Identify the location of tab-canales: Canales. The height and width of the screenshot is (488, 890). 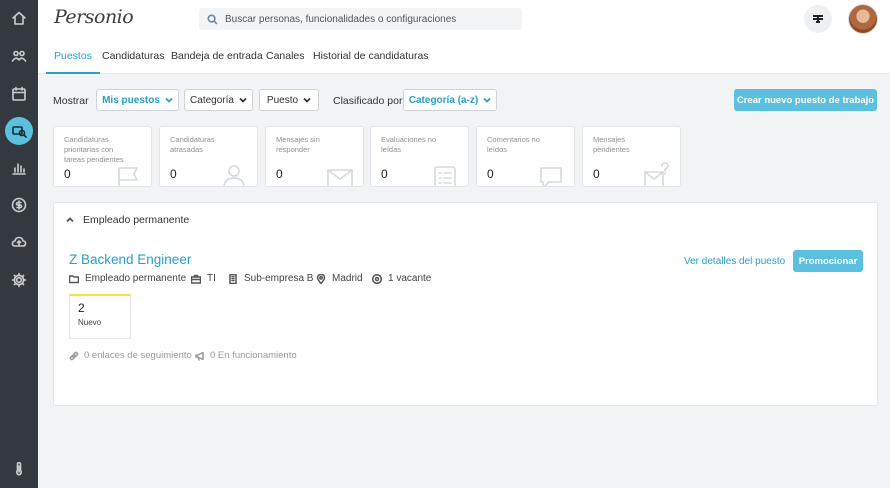
(285, 62).